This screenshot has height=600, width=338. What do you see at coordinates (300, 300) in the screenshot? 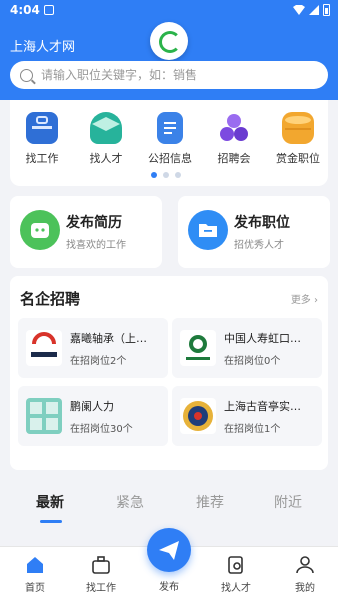
I see `more-label: 更多` at bounding box center [300, 300].